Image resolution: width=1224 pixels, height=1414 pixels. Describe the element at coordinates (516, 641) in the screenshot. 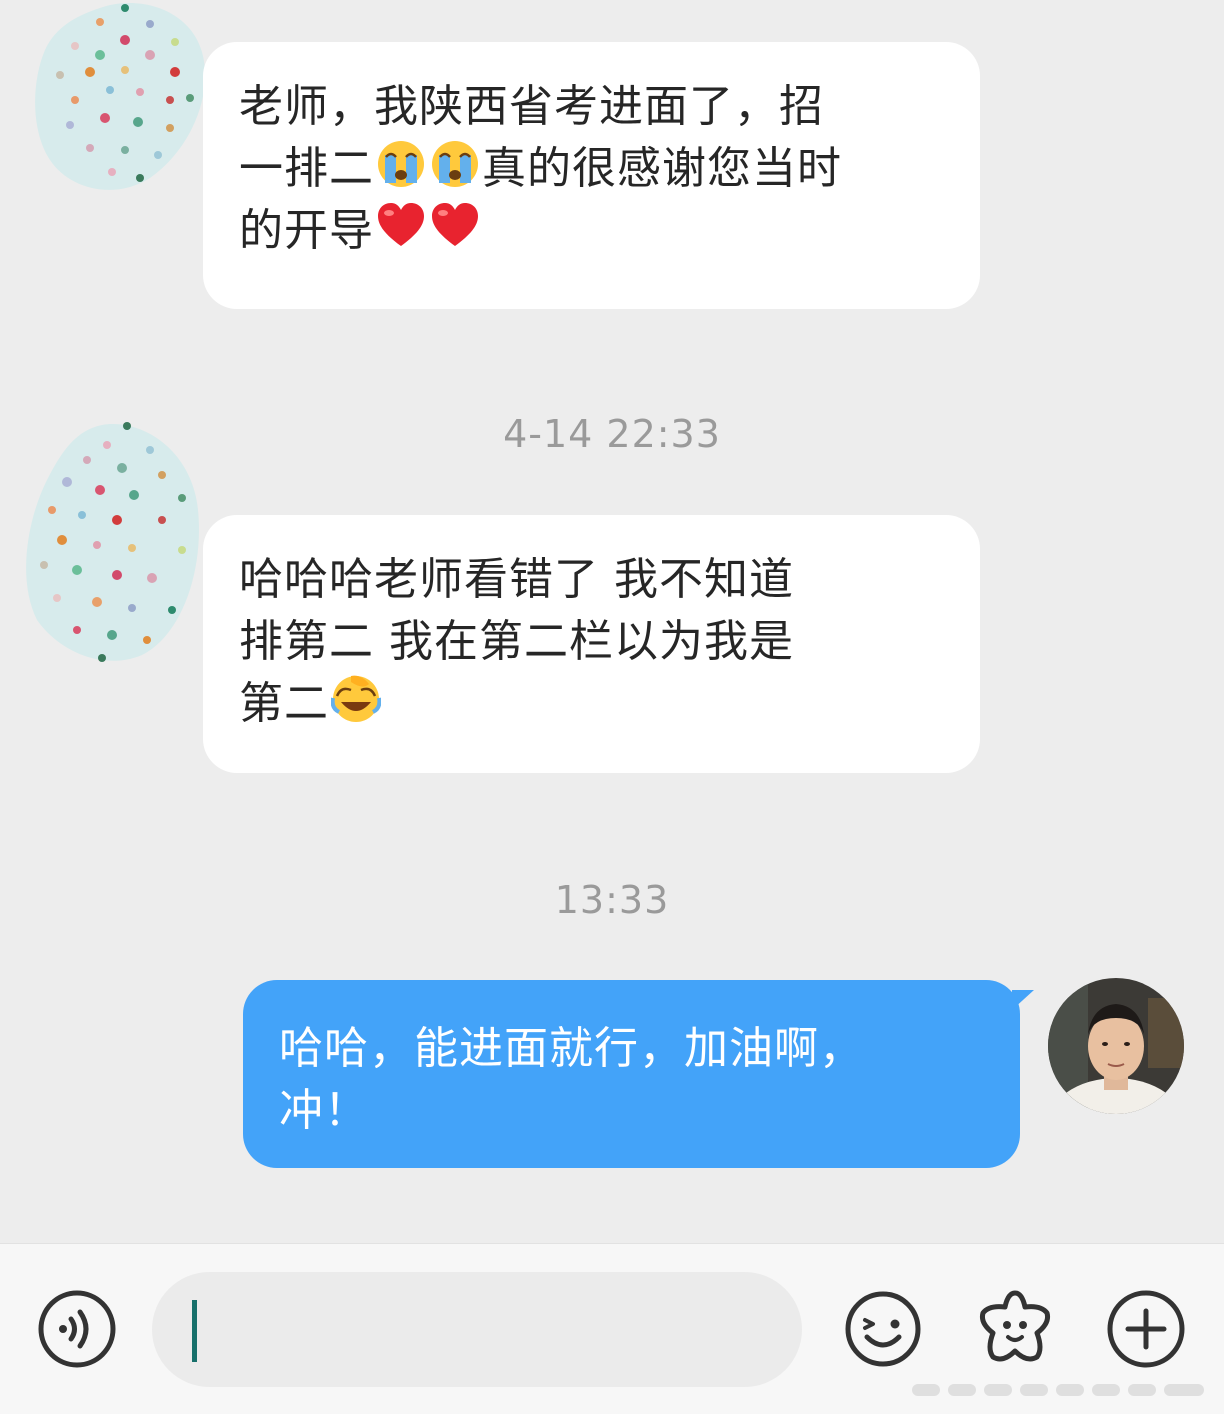

I see `message-line: 排第二 我在第二栏以为我是` at that location.